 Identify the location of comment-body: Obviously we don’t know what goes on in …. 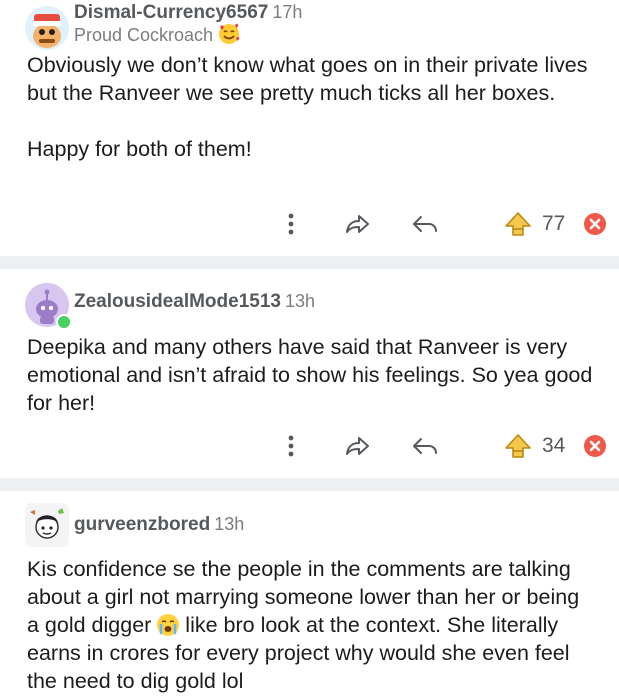
(312, 107).